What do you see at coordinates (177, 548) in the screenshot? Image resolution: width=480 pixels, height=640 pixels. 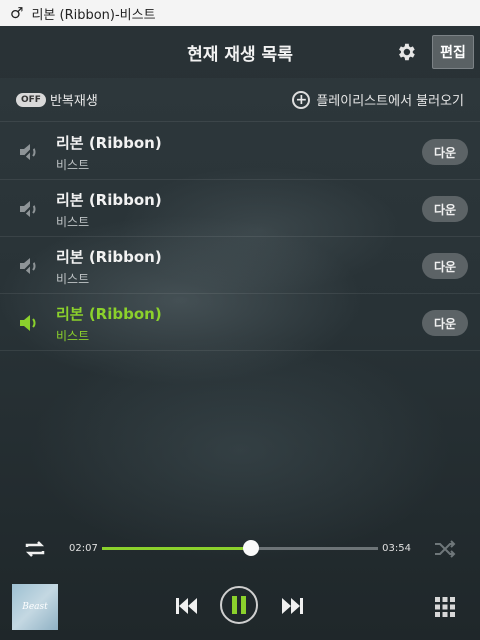 I see `seek-fill` at bounding box center [177, 548].